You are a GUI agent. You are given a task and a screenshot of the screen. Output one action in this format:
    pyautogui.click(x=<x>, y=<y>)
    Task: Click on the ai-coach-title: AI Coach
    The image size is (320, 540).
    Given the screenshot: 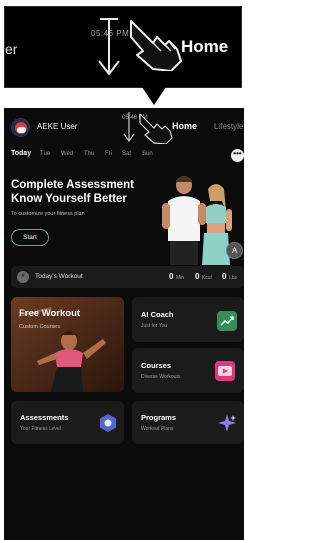 What is the action you would take?
    pyautogui.click(x=157, y=314)
    